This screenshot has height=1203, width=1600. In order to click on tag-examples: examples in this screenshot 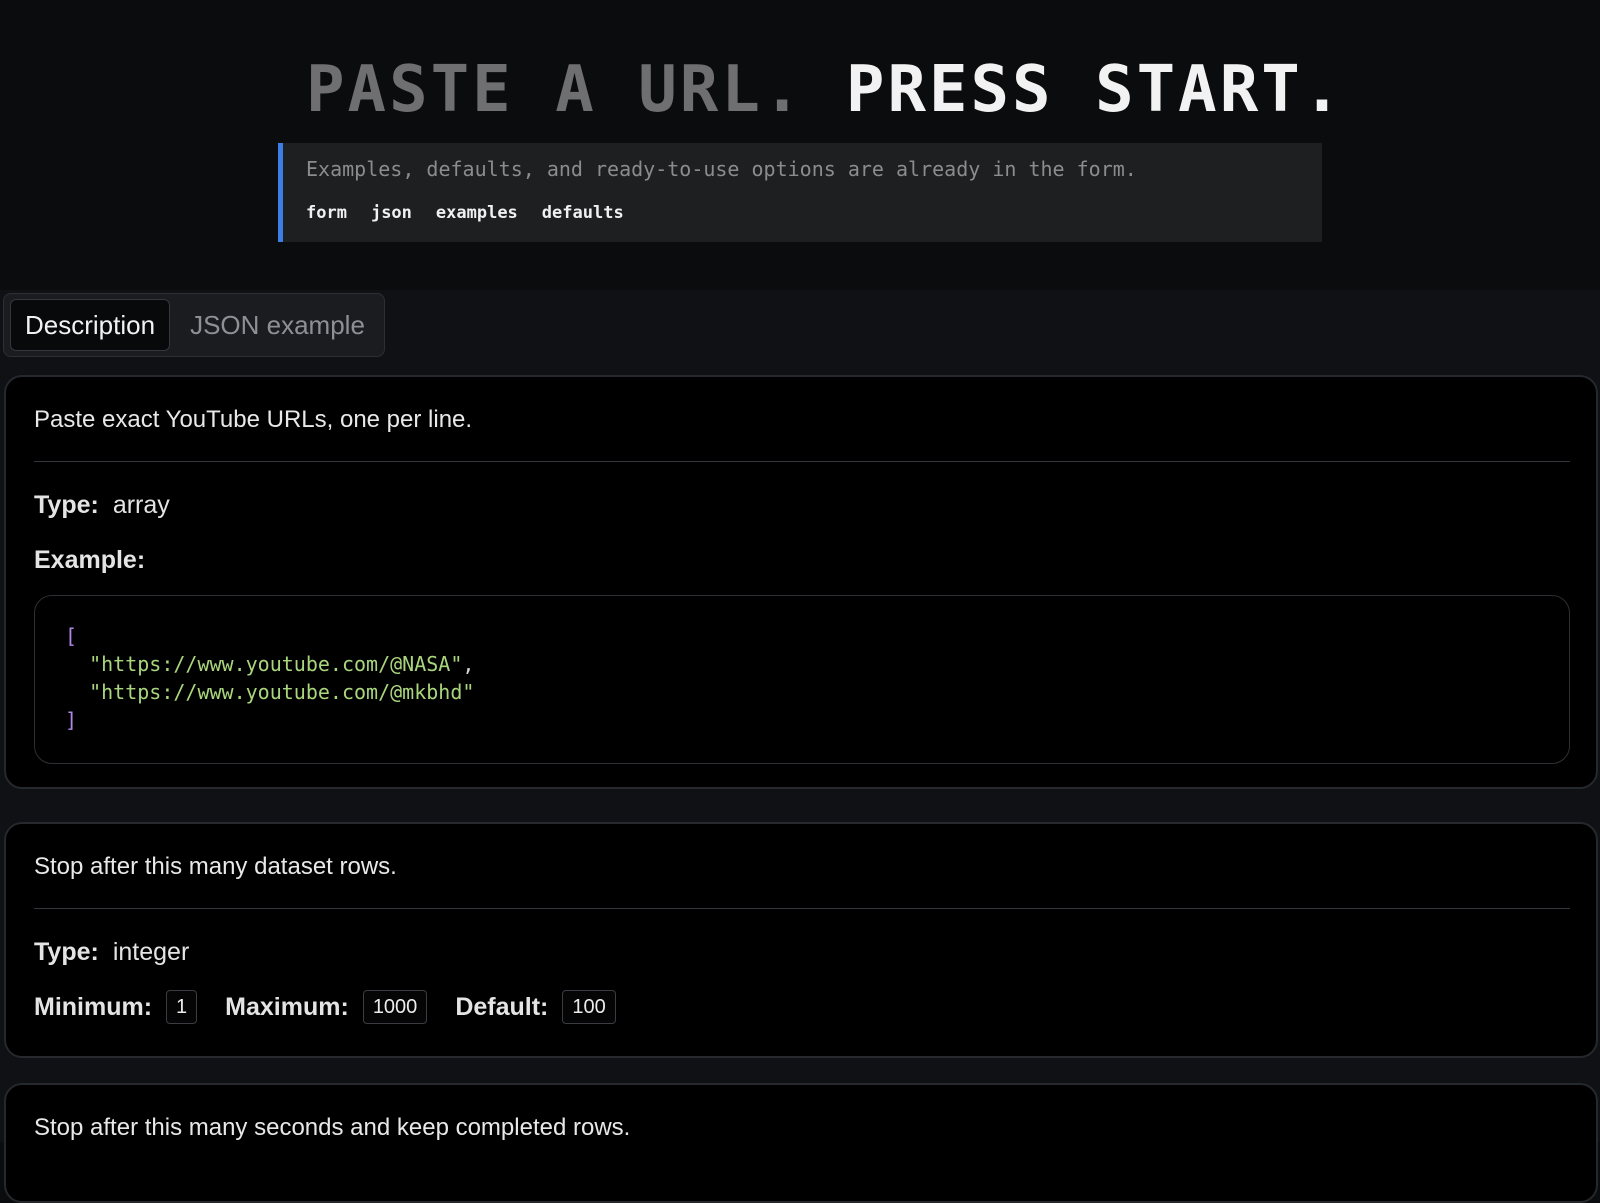, I will do `click(477, 213)`.